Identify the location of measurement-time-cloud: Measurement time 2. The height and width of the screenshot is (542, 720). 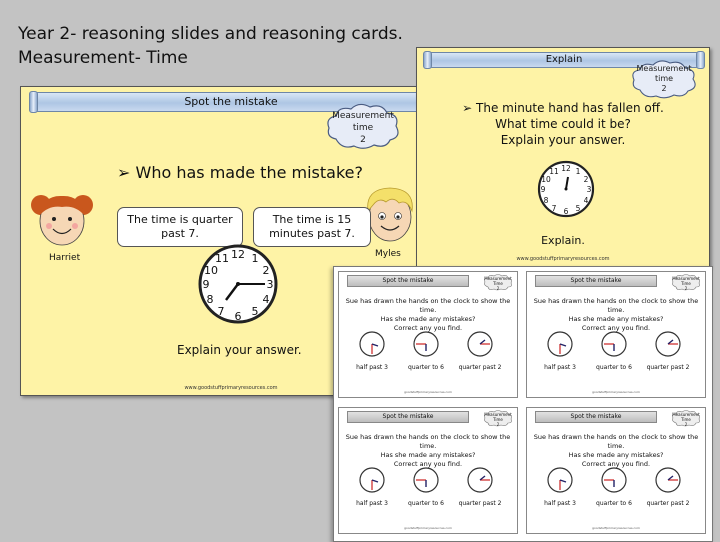
(363, 126).